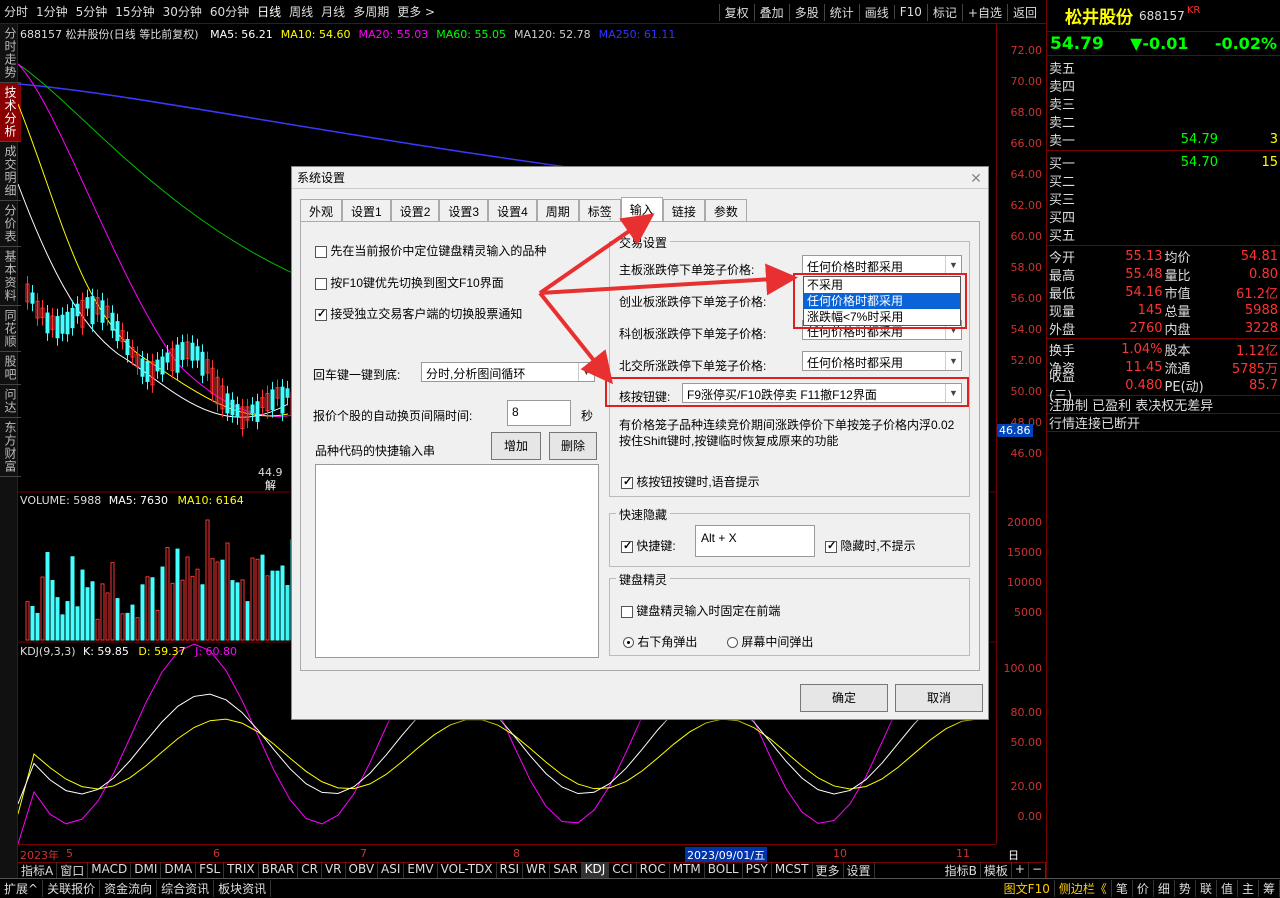 The image size is (1280, 898). Describe the element at coordinates (770, 641) in the screenshot. I see `wizard-center-option: 屏幕中间弹出` at that location.